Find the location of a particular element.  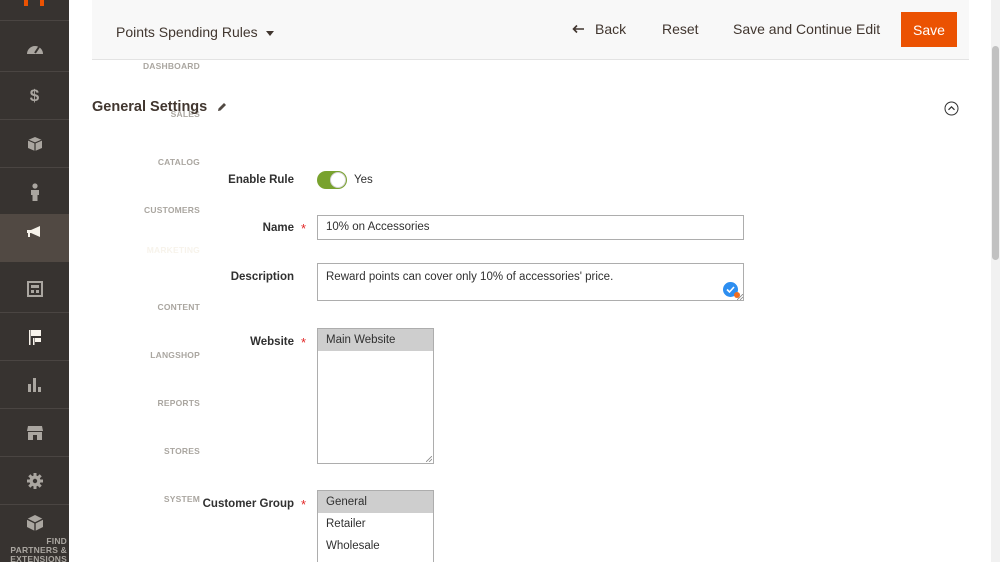

customer-group-label: Customer Group is located at coordinates (248, 504).